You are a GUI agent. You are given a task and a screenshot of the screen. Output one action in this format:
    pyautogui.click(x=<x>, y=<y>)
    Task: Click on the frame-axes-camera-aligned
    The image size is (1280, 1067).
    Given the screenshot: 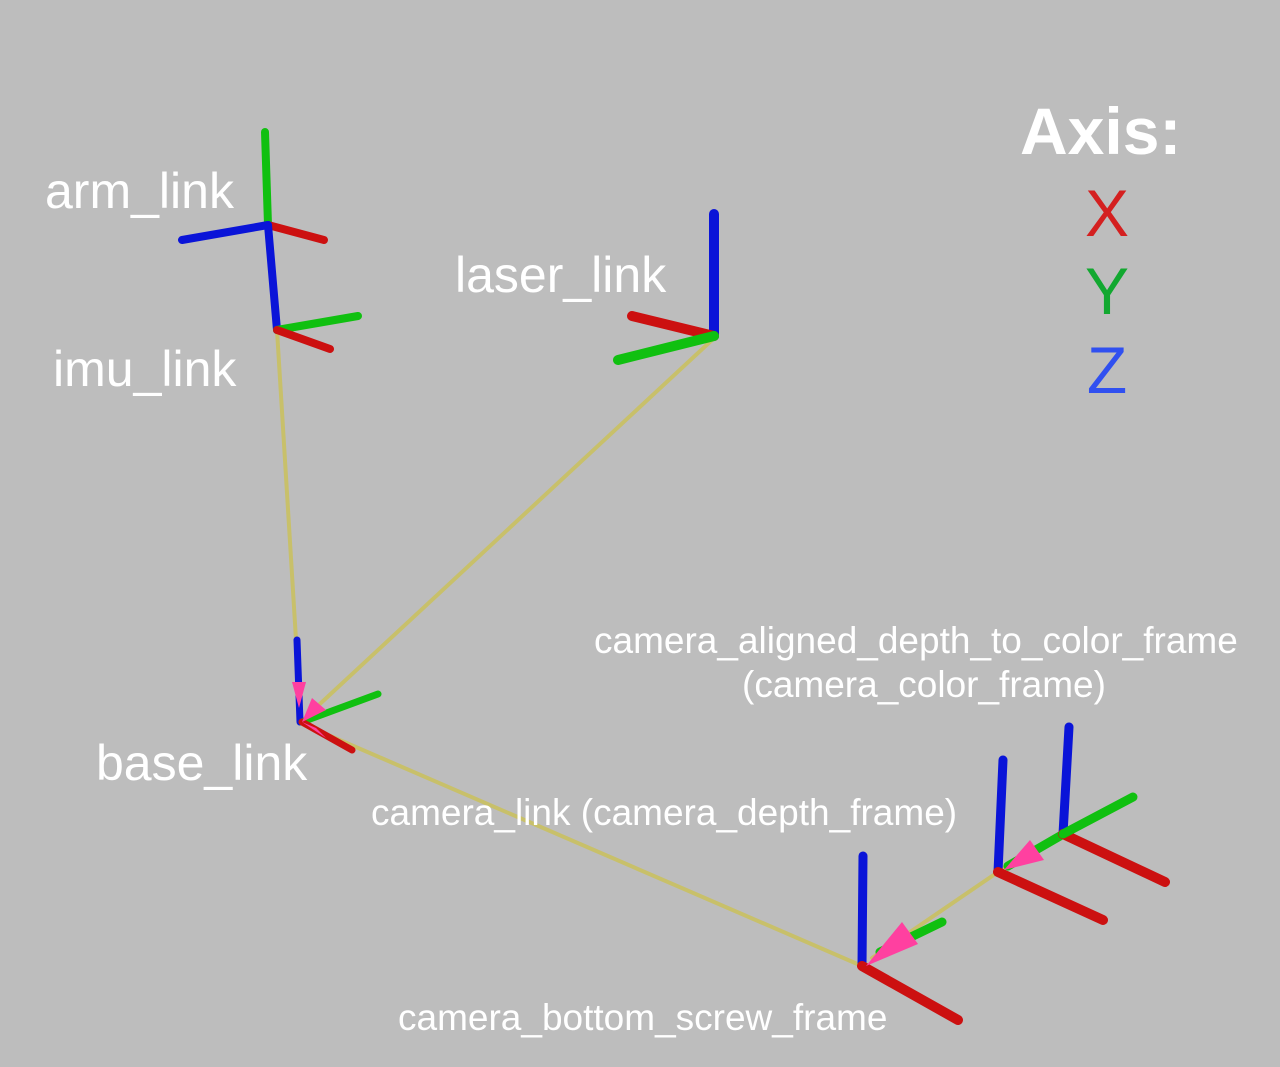 What is the action you would take?
    pyautogui.click(x=1114, y=804)
    